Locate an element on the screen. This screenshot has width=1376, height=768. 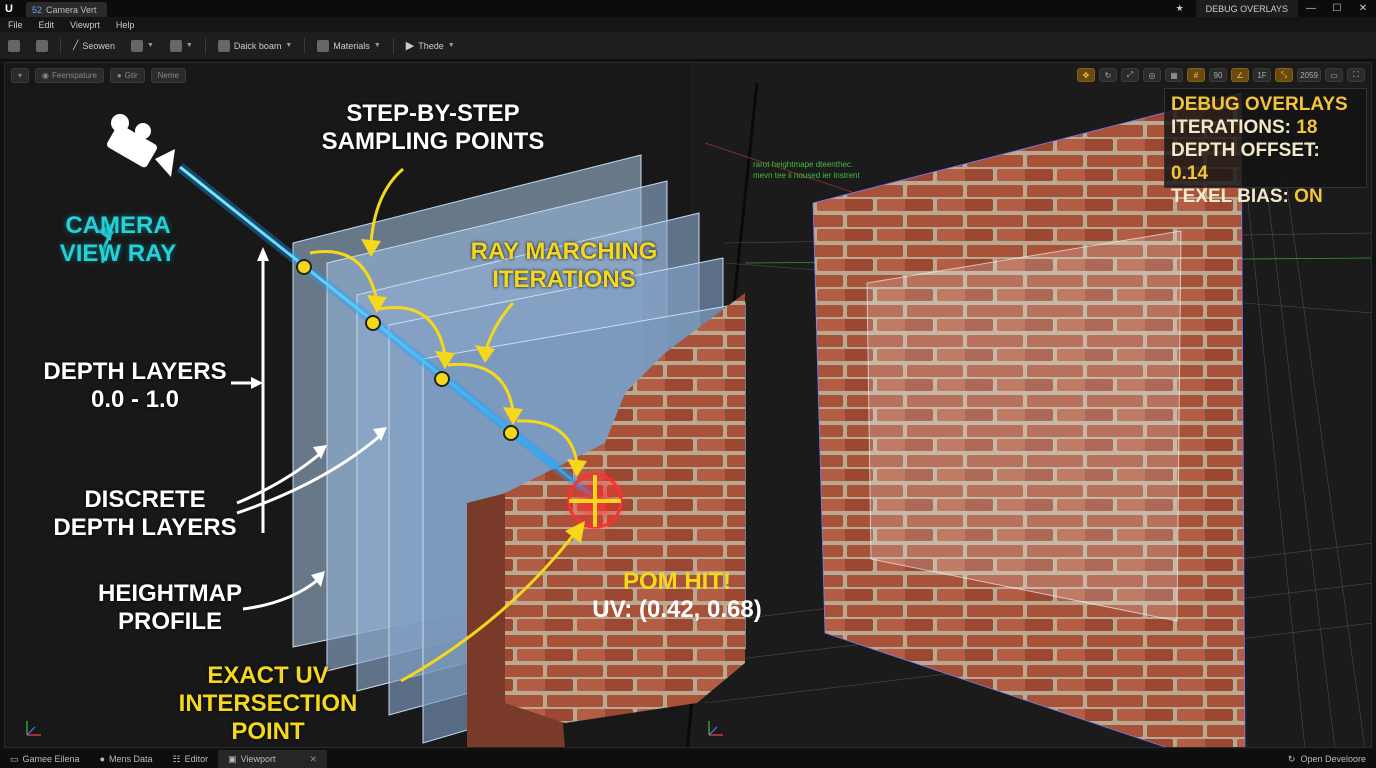
world-icon: ◎ is located at coordinates (1152, 75).